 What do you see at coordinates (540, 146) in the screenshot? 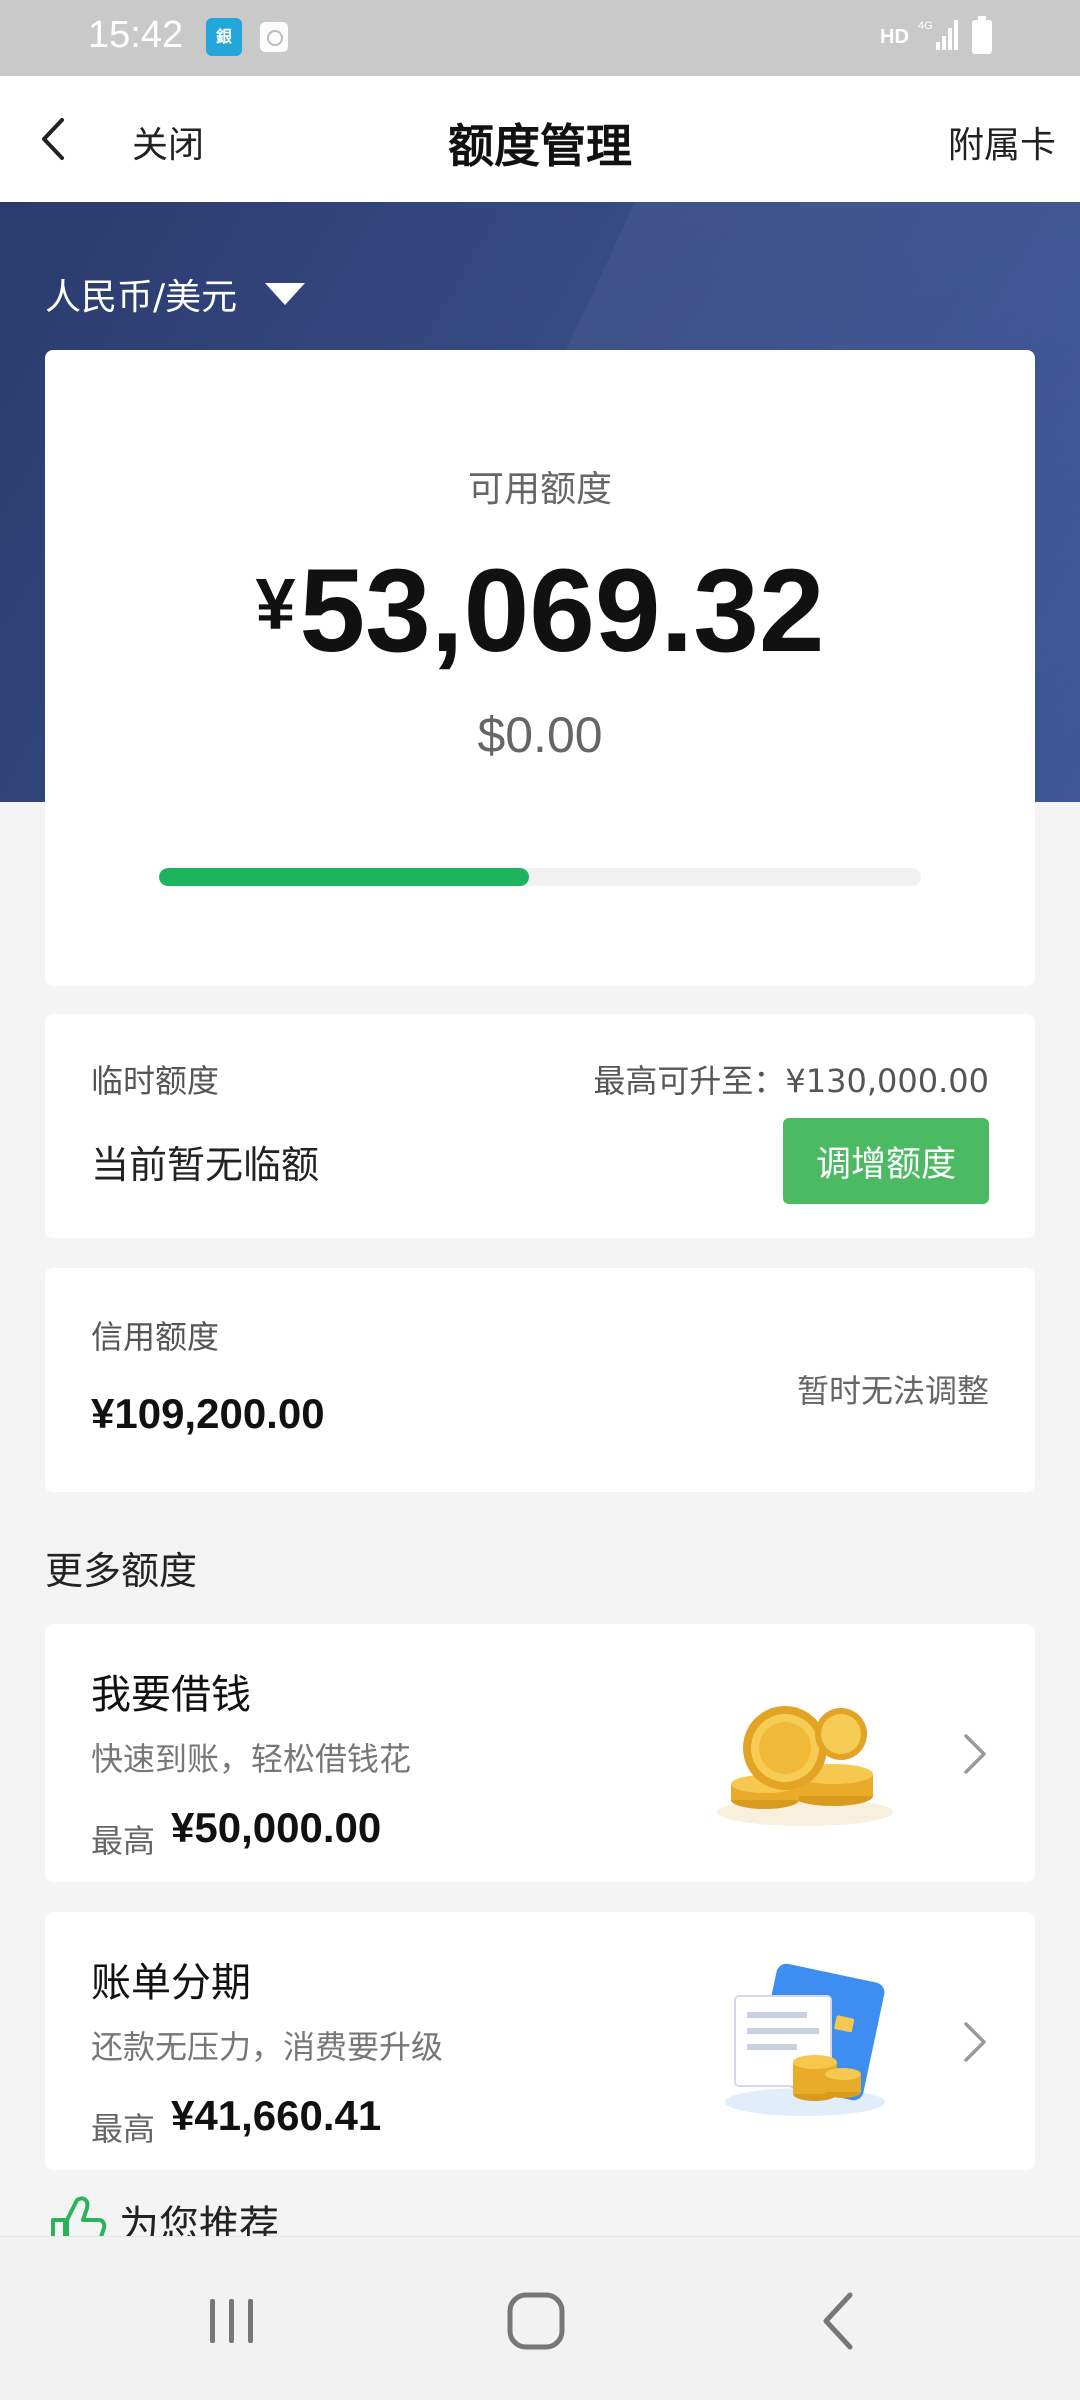
I see `page-title: 额度管理` at bounding box center [540, 146].